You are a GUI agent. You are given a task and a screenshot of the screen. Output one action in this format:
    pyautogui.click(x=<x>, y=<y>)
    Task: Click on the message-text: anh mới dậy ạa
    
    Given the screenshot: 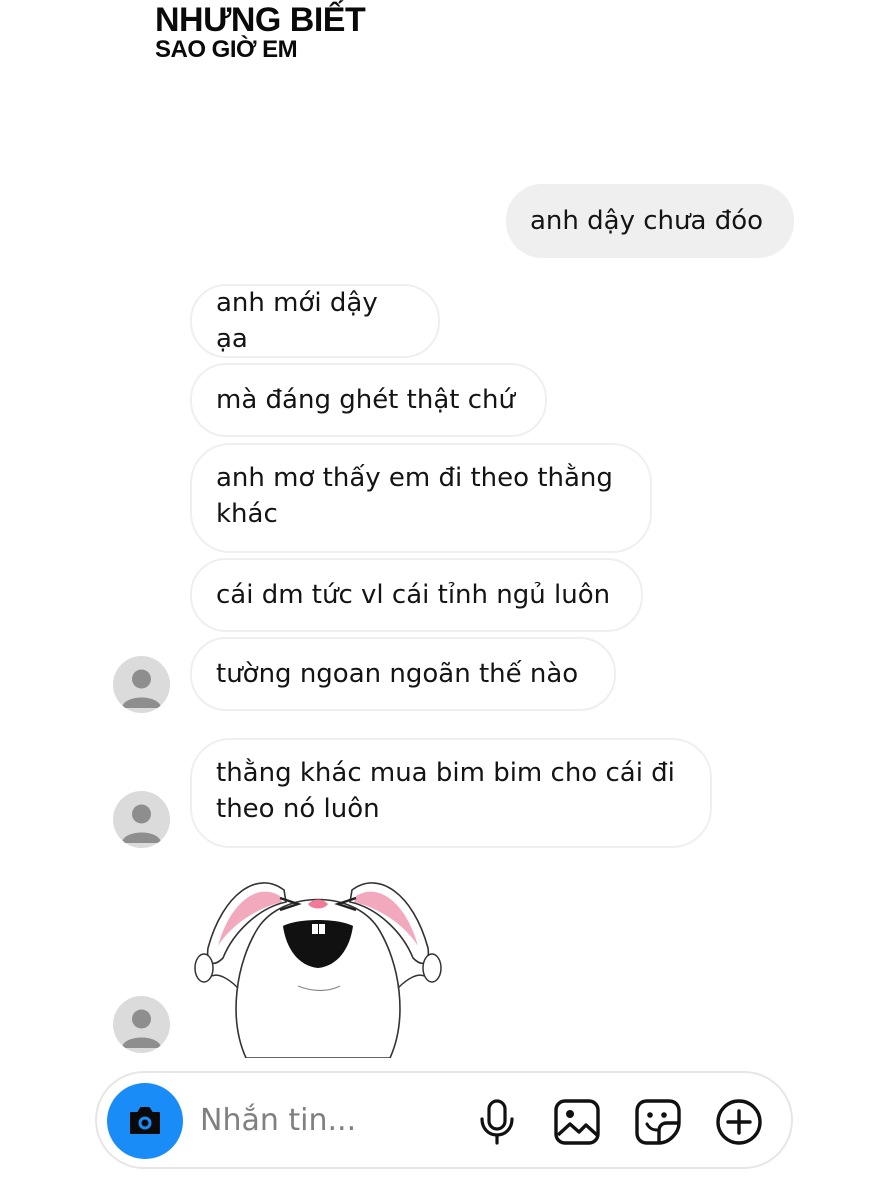 What is the action you would take?
    pyautogui.click(x=297, y=321)
    